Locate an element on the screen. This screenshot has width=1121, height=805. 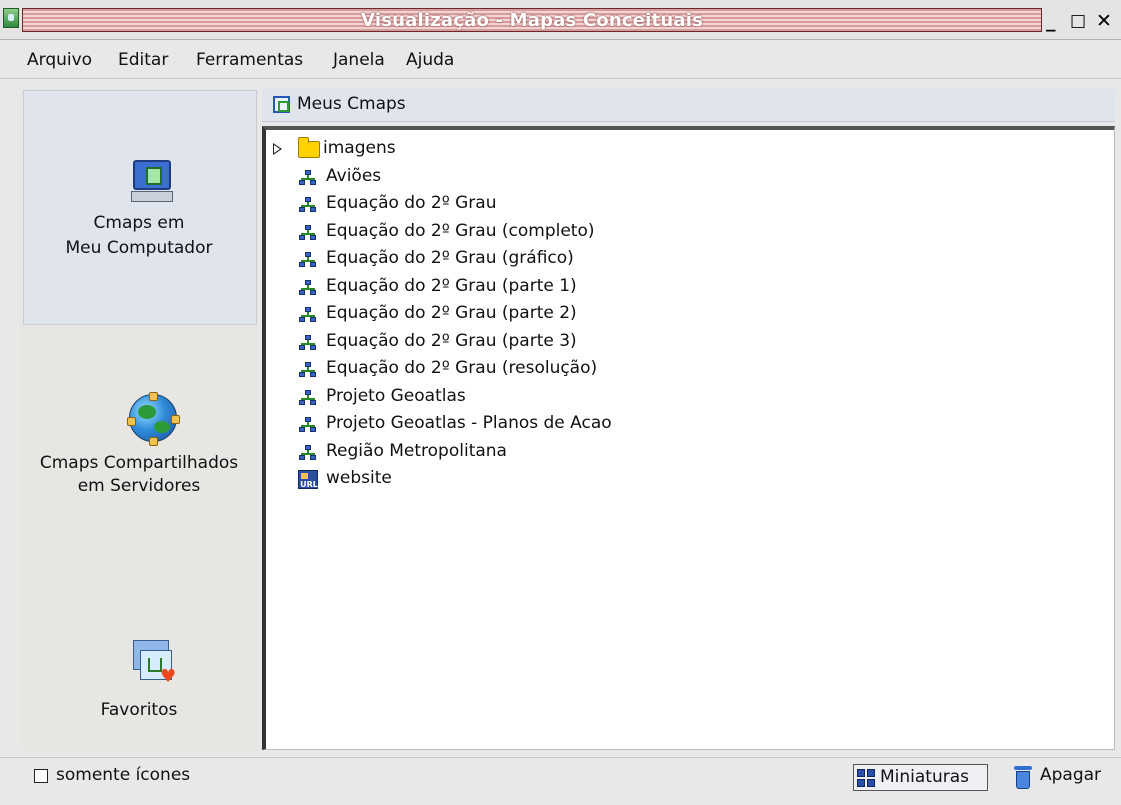
app-icon is located at coordinates (11, 18).